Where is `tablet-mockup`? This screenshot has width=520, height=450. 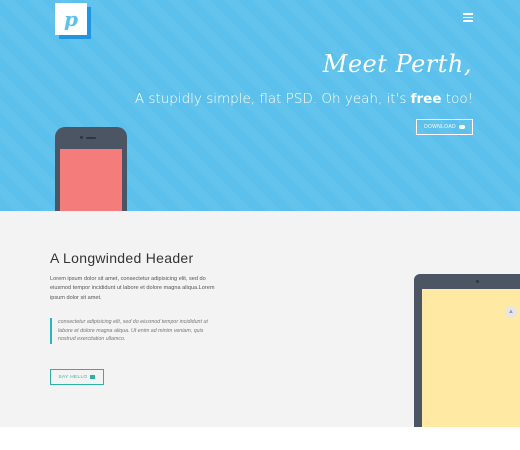
tablet-mockup is located at coordinates (467, 350).